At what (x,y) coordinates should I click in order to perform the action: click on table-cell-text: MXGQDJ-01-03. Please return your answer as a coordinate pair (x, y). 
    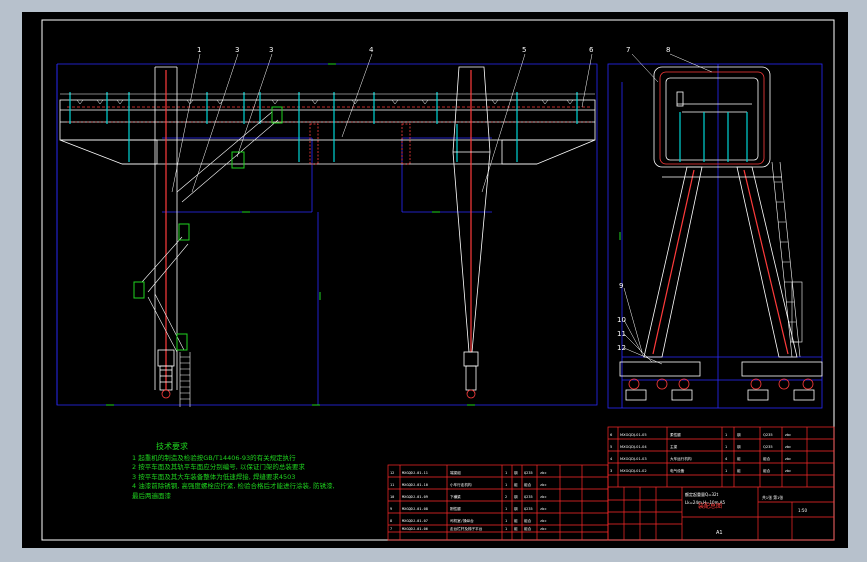
    Looking at the image, I should click on (633, 459).